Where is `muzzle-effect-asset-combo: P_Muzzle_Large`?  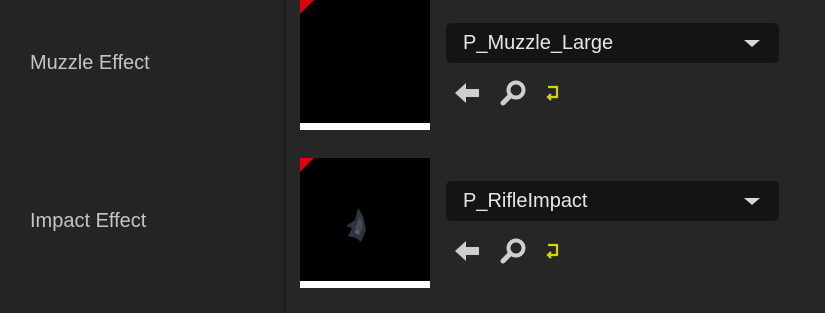 muzzle-effect-asset-combo: P_Muzzle_Large is located at coordinates (612, 43).